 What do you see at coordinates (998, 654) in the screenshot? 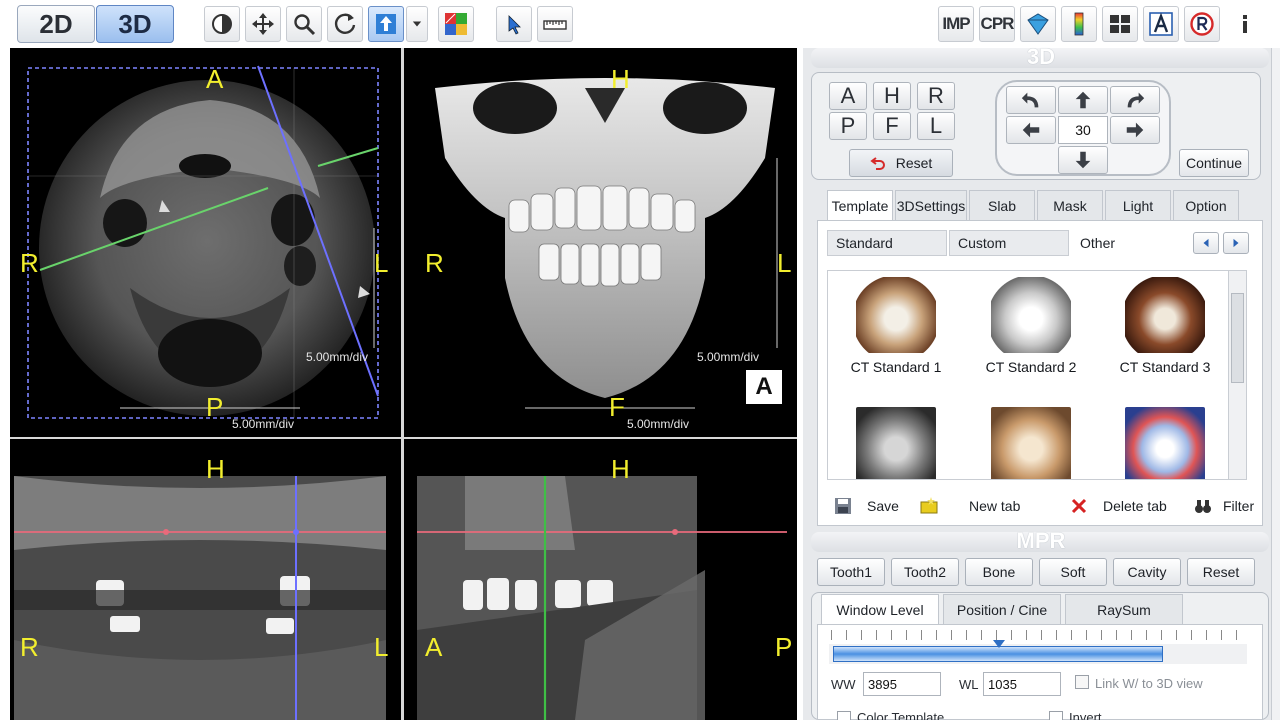
I see `window-slider-range` at bounding box center [998, 654].